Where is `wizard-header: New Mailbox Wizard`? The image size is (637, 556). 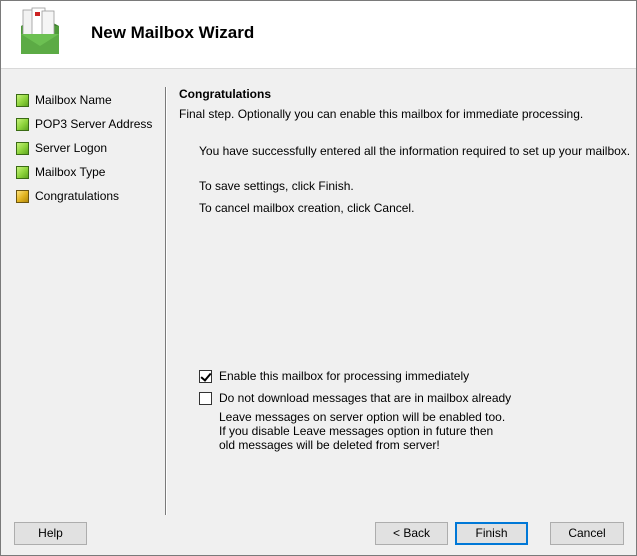
wizard-header: New Mailbox Wizard is located at coordinates (318, 35).